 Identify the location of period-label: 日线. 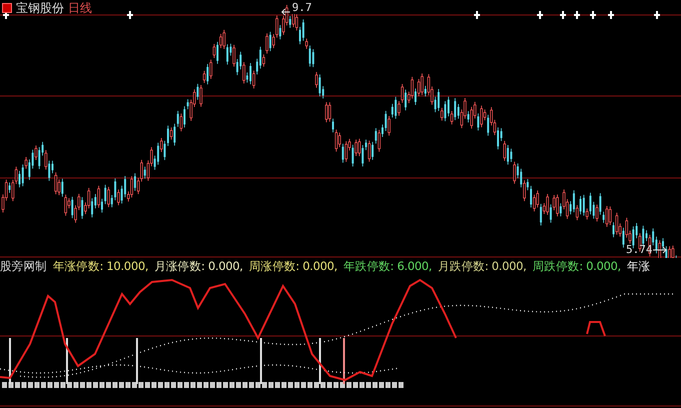
(80, 8).